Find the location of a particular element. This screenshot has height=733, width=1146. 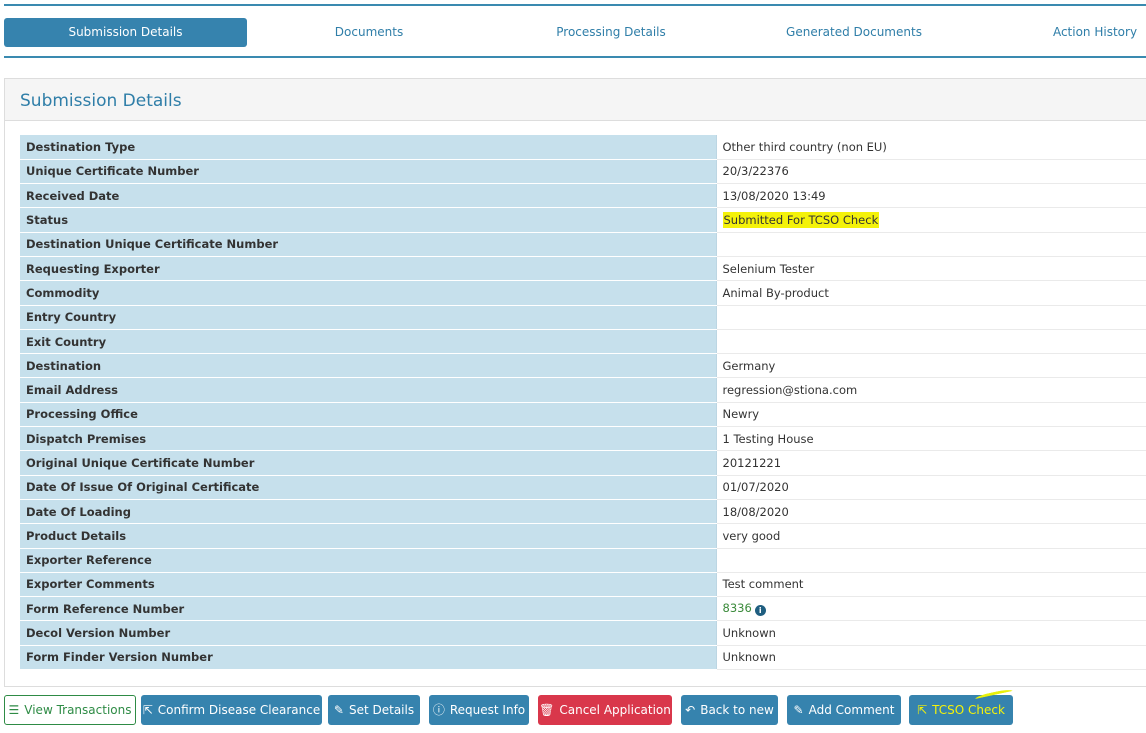

request-info-label: Request Info is located at coordinates (487, 710).